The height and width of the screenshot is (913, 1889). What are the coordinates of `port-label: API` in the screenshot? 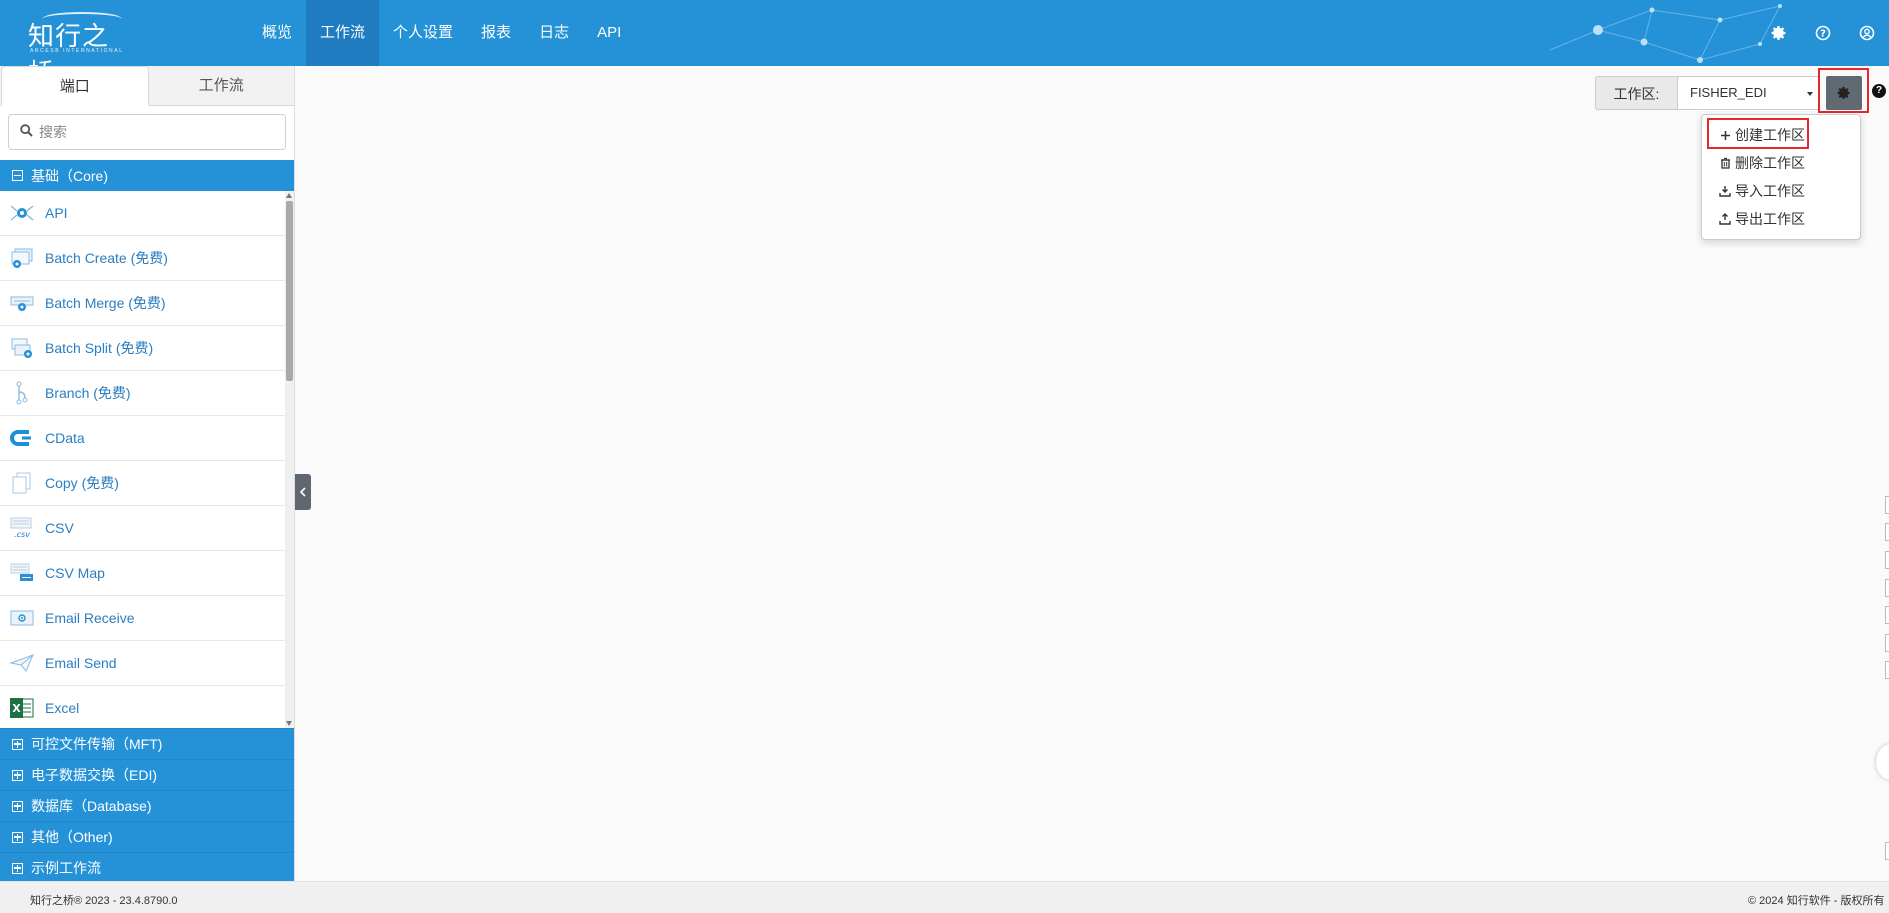 It's located at (56, 213).